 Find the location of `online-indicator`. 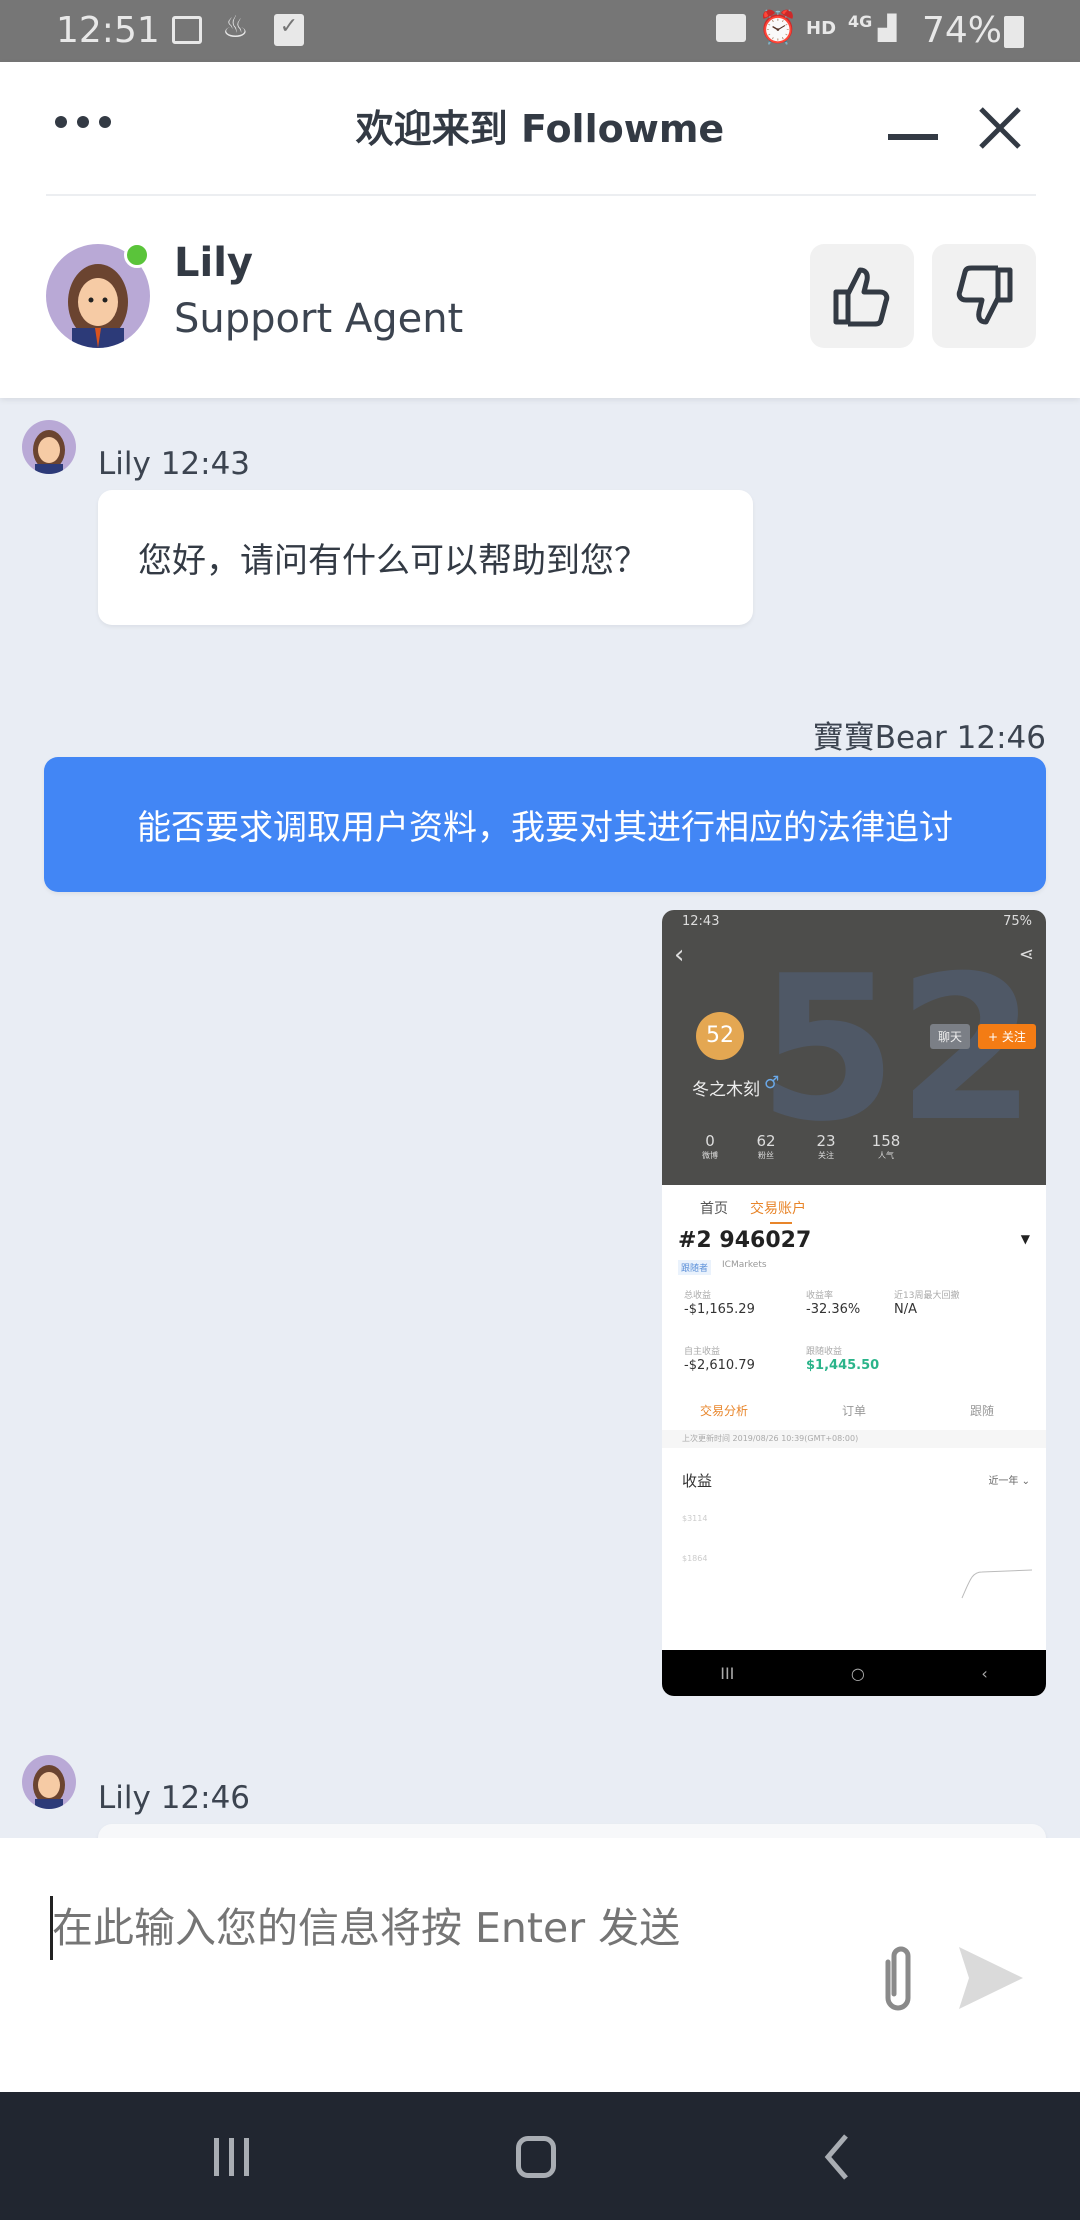

online-indicator is located at coordinates (137, 255).